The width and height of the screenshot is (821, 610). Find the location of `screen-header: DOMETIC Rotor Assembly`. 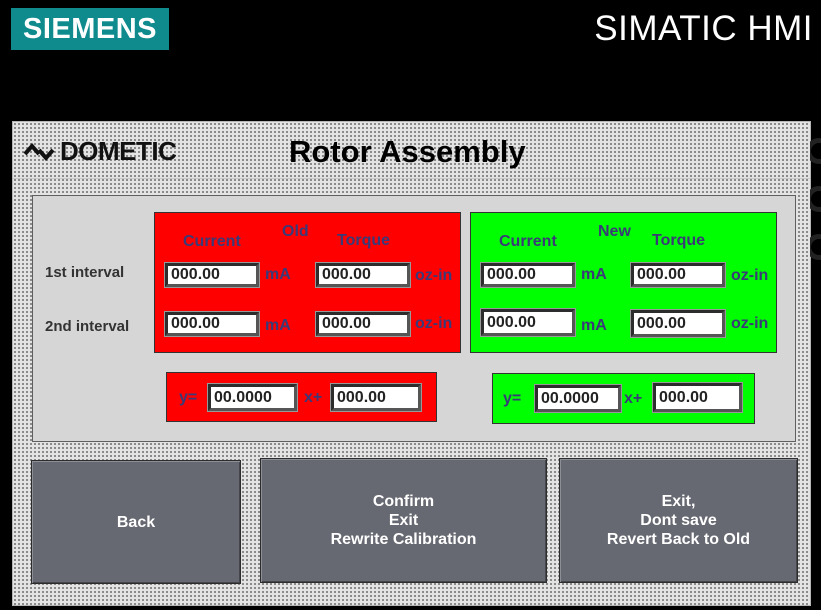

screen-header: DOMETIC Rotor Assembly is located at coordinates (411, 150).